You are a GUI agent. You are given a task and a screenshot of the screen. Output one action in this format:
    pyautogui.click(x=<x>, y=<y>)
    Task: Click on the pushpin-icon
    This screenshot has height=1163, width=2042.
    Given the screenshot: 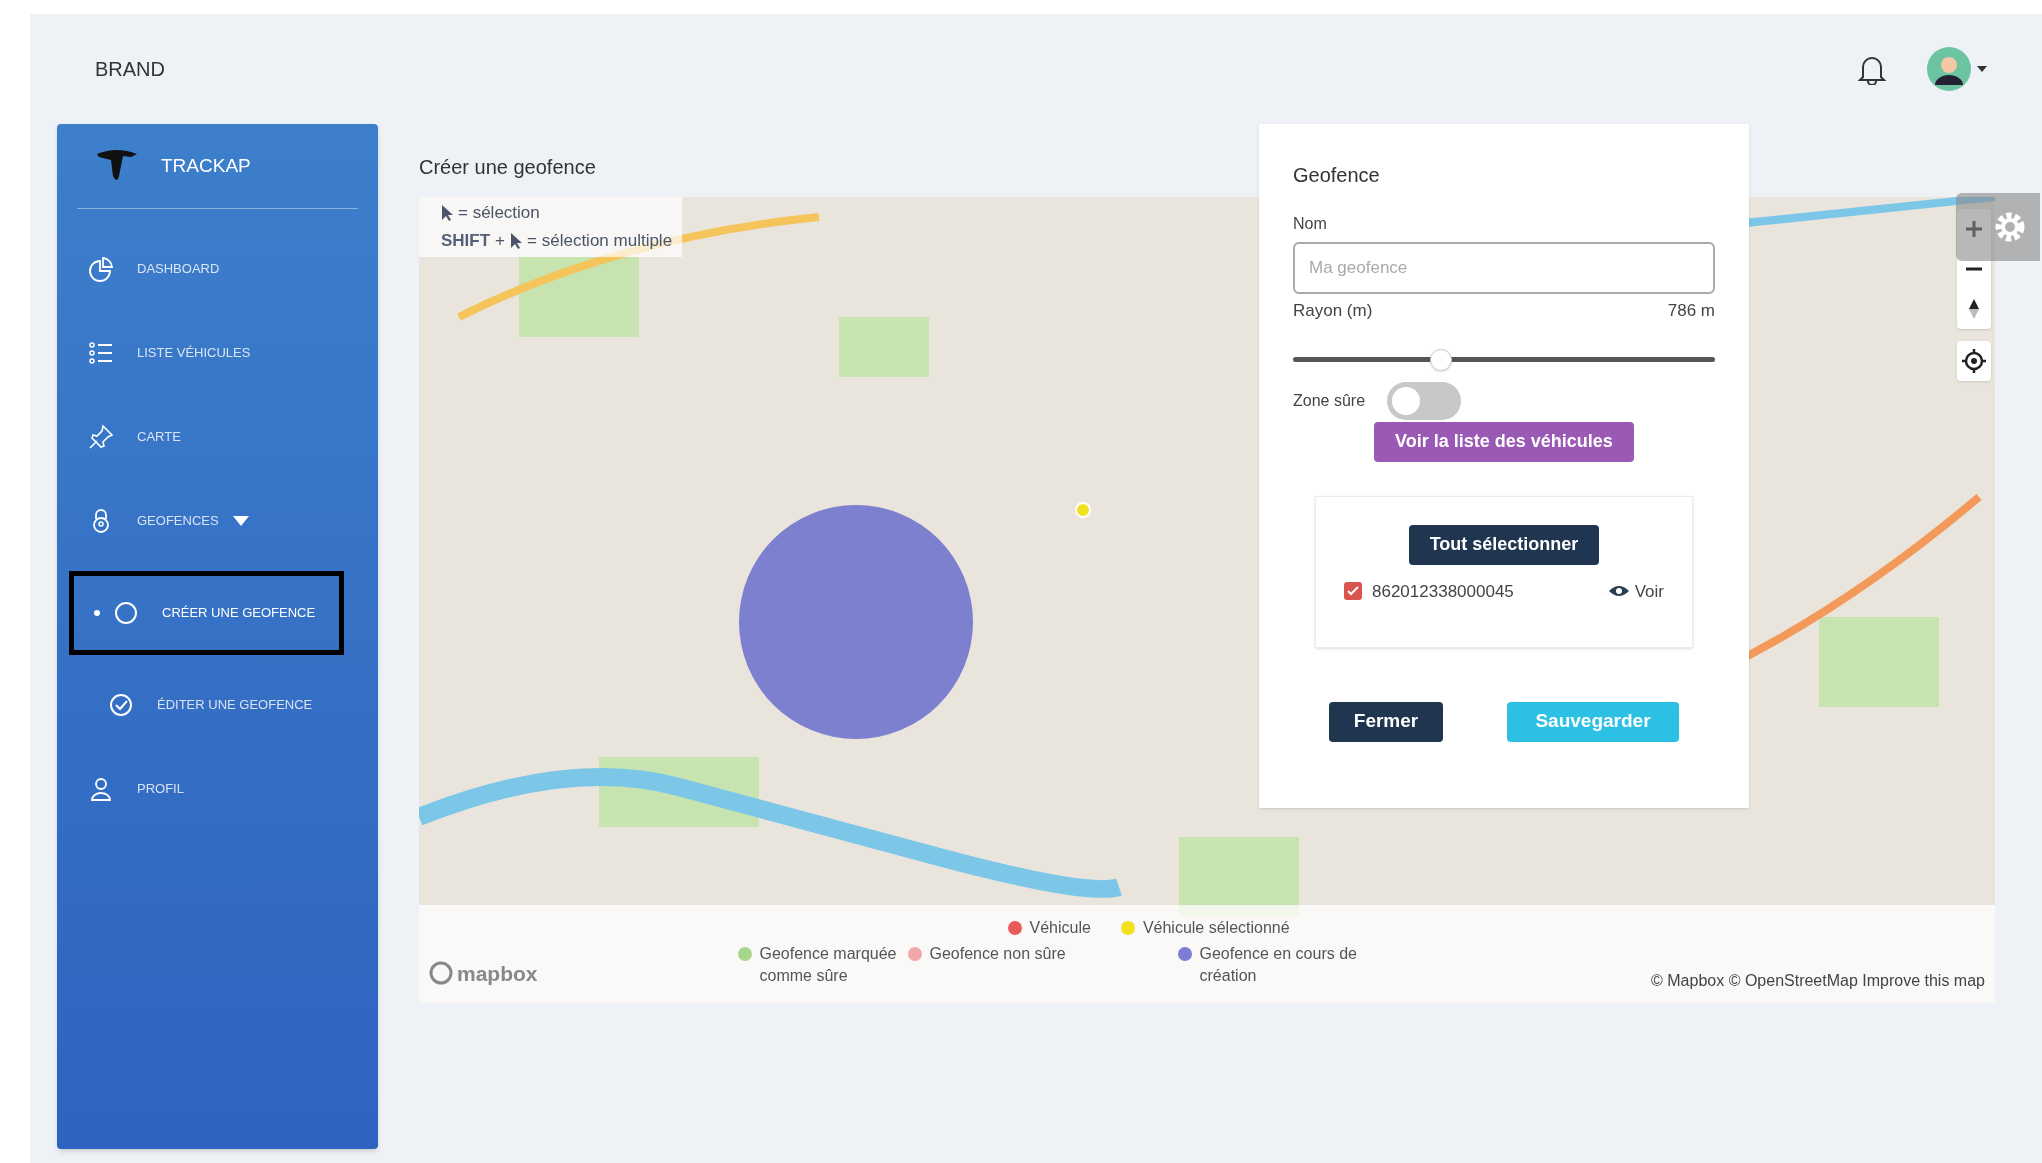 What is the action you would take?
    pyautogui.click(x=101, y=437)
    